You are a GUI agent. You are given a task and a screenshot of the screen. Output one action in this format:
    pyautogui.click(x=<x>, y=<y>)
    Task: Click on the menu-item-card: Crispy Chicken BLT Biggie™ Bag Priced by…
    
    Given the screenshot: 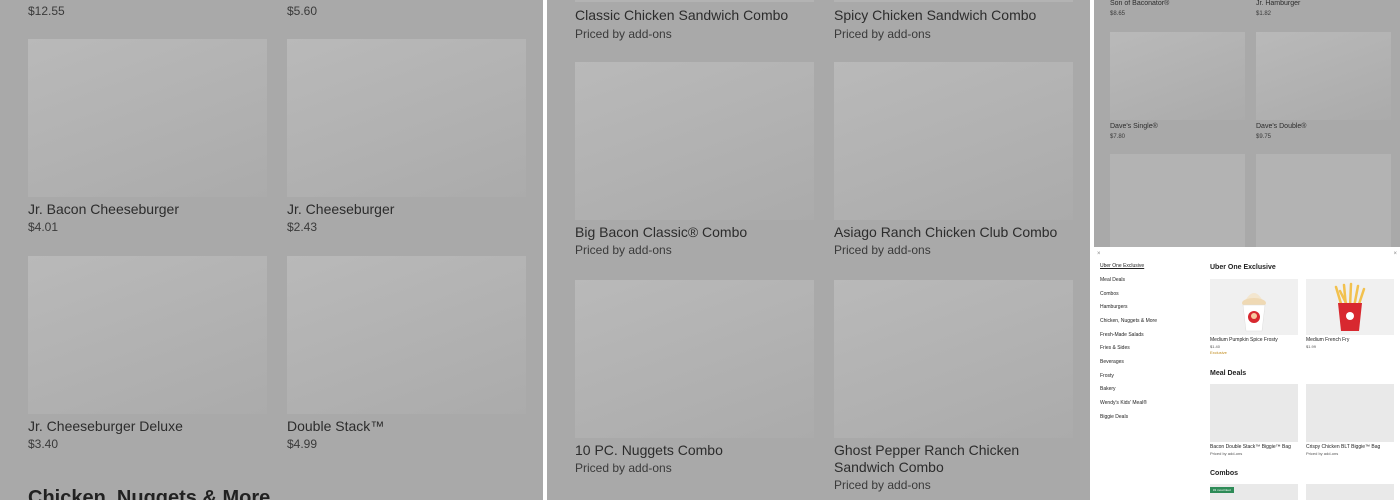 What is the action you would take?
    pyautogui.click(x=1350, y=421)
    